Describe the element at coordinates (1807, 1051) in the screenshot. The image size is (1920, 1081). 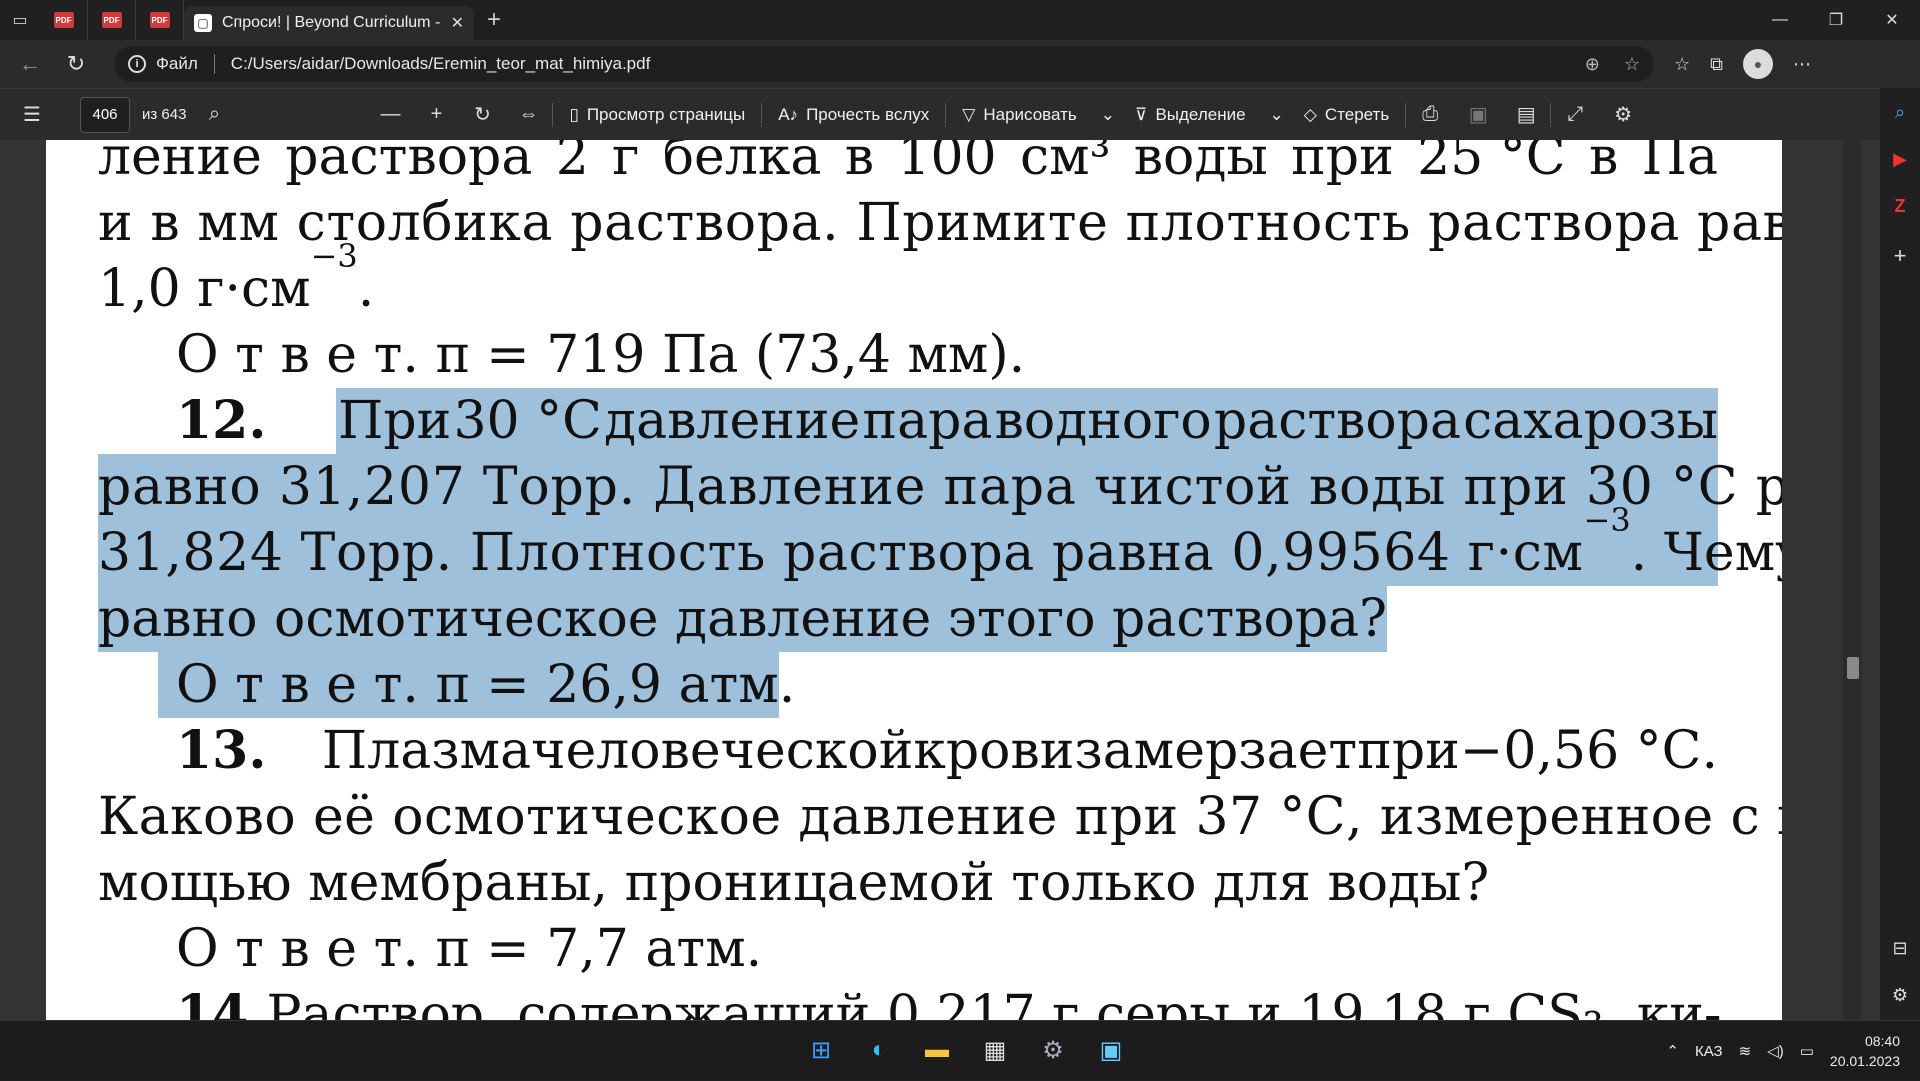
I see `battery-icon: ▭` at that location.